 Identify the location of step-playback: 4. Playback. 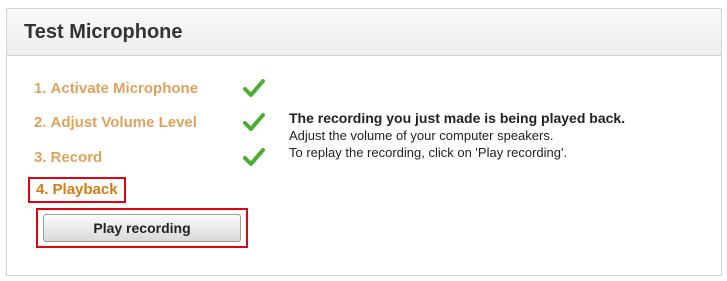
(77, 190).